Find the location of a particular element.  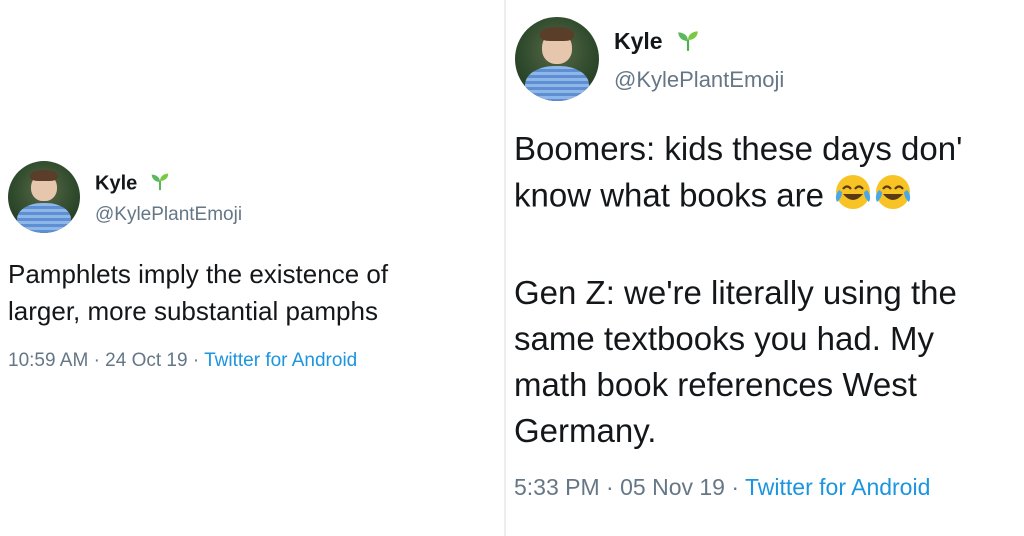

tweet-text-line: know what books are is located at coordinates (669, 195).